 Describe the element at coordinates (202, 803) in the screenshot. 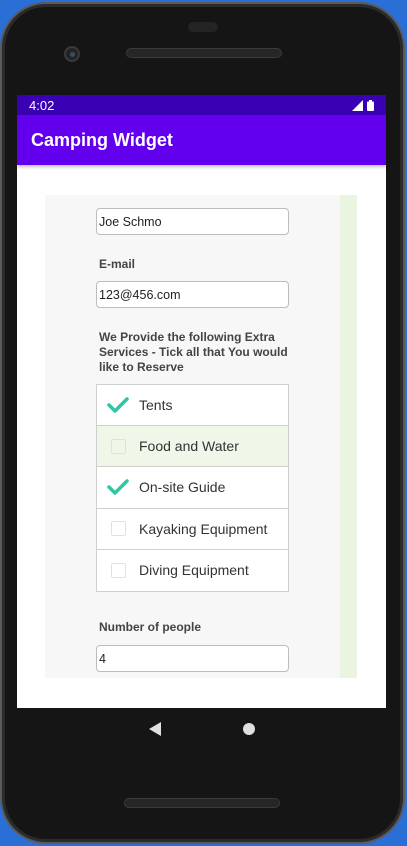

I see `bottom-speaker` at that location.